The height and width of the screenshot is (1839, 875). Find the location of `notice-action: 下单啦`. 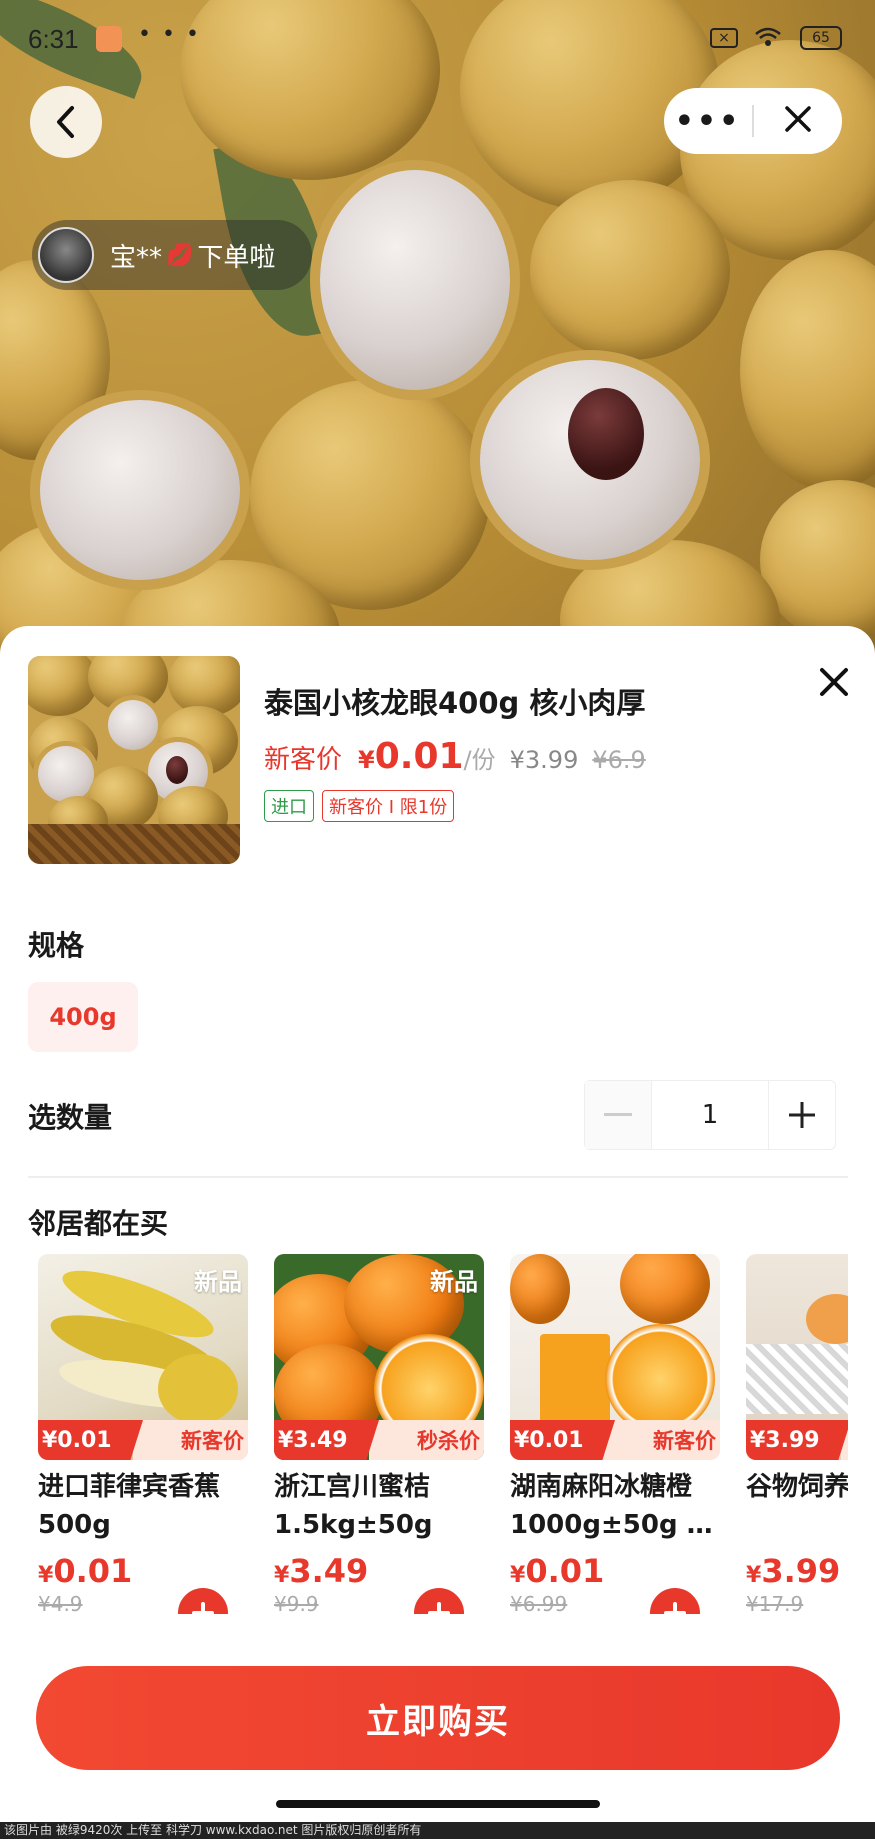

notice-action: 下单啦 is located at coordinates (236, 257).